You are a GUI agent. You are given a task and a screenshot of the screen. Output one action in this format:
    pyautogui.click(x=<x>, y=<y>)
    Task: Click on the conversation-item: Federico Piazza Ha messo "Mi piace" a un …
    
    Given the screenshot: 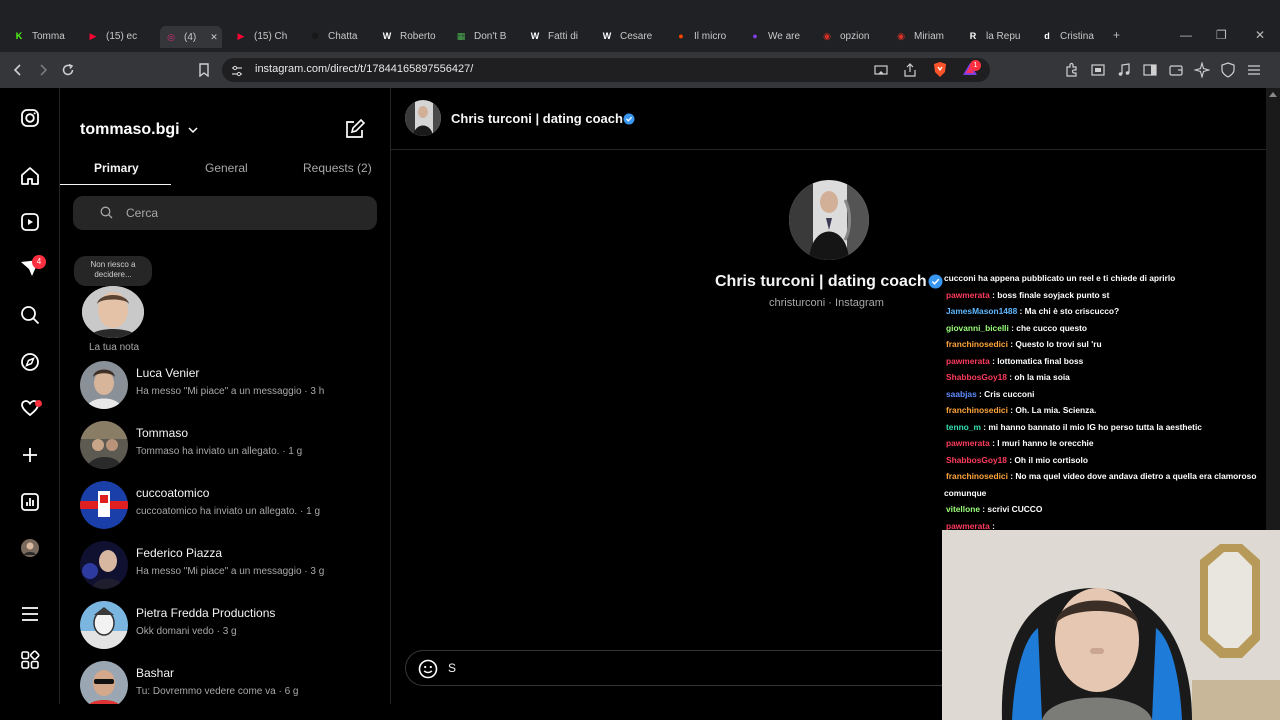 What is the action you would take?
    pyautogui.click(x=230, y=565)
    